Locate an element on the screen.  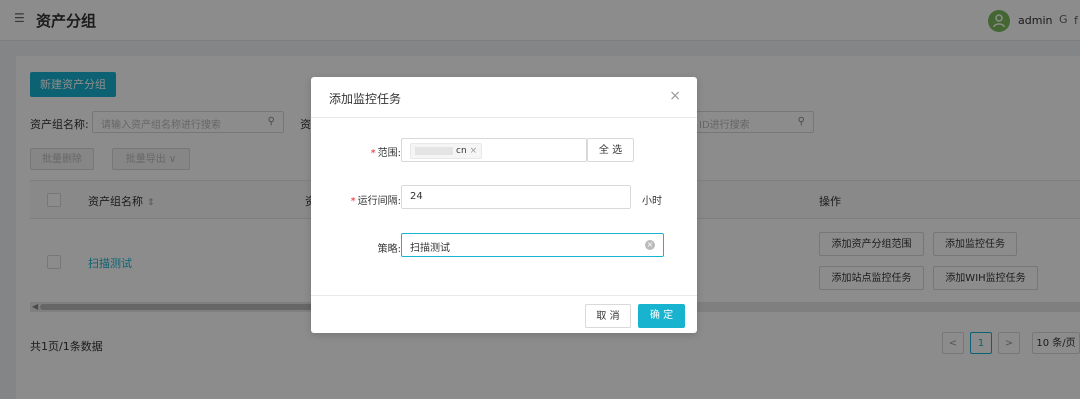
modal-header: 添加监控任务 × is located at coordinates (504, 97).